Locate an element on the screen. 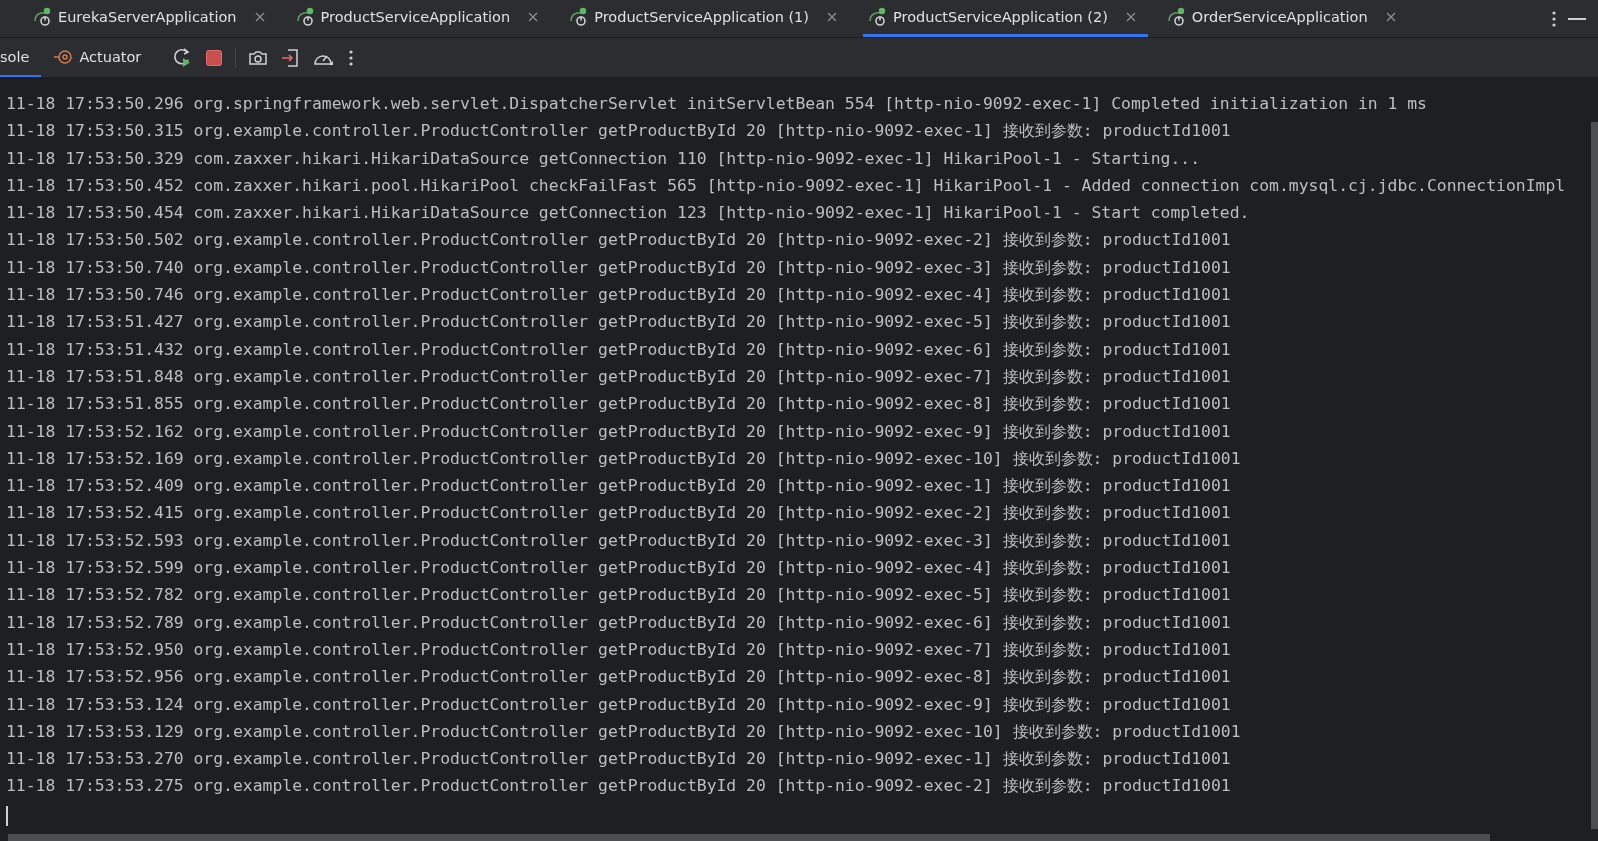  log-line: 11-18 17:53:52.415 org.example.controller.ProductController getProductById 20 [http-nio-9092-exec-2] 接收到参数: productId1001 is located at coordinates (618, 513).